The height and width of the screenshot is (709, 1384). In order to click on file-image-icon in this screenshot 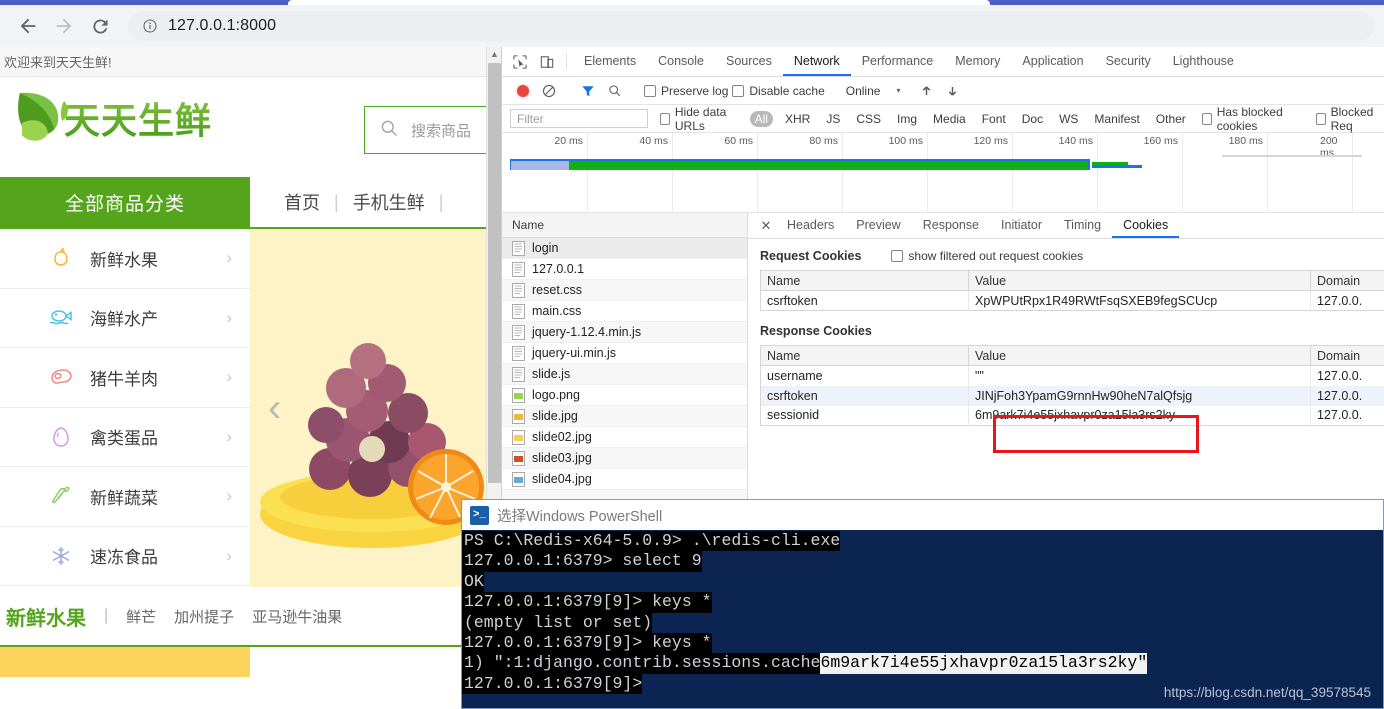, I will do `click(518, 395)`.